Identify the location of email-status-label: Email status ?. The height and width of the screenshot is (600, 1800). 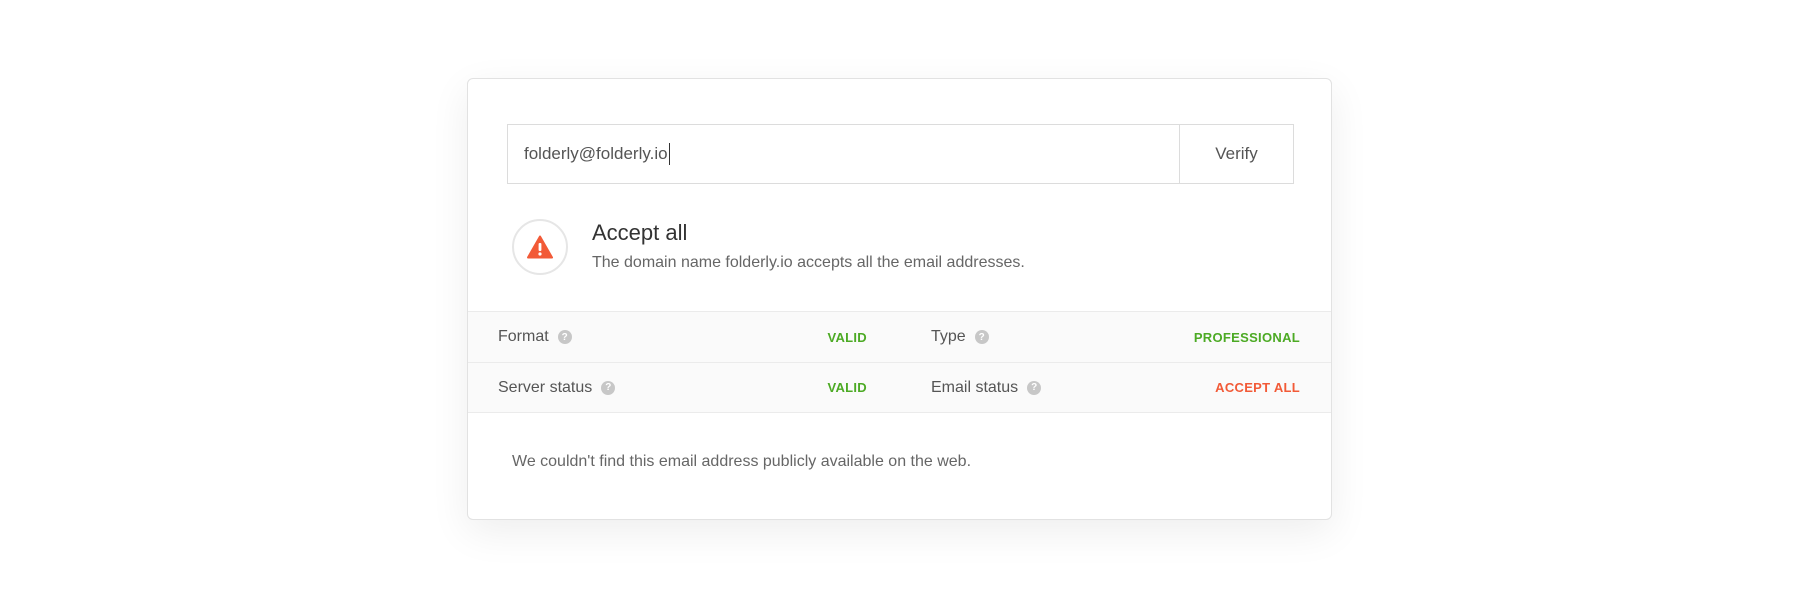
(986, 387).